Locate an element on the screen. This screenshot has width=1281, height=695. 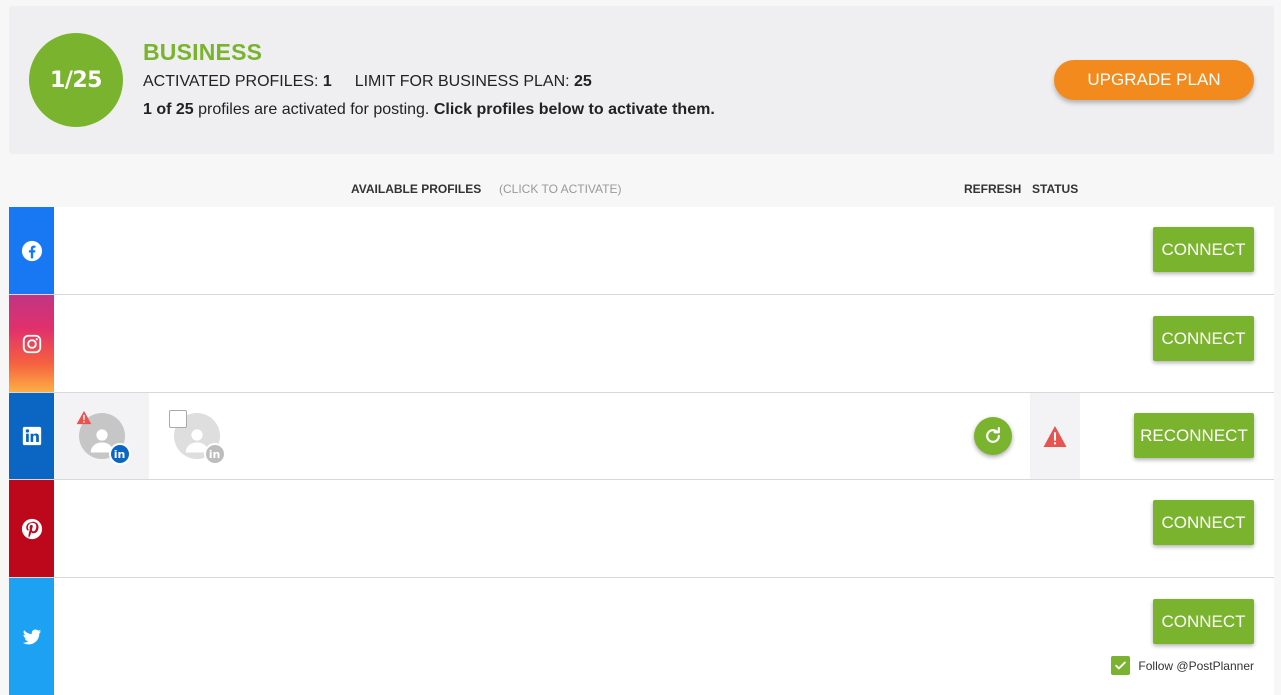
pinterest-connect-button: CONNECT is located at coordinates (1203, 522).